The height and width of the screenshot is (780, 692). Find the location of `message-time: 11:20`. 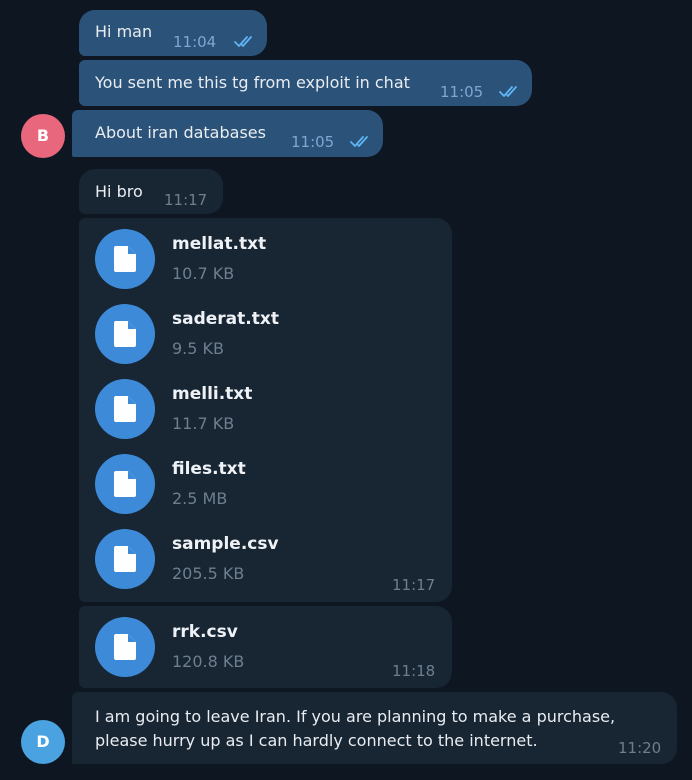

message-time: 11:20 is located at coordinates (640, 748).